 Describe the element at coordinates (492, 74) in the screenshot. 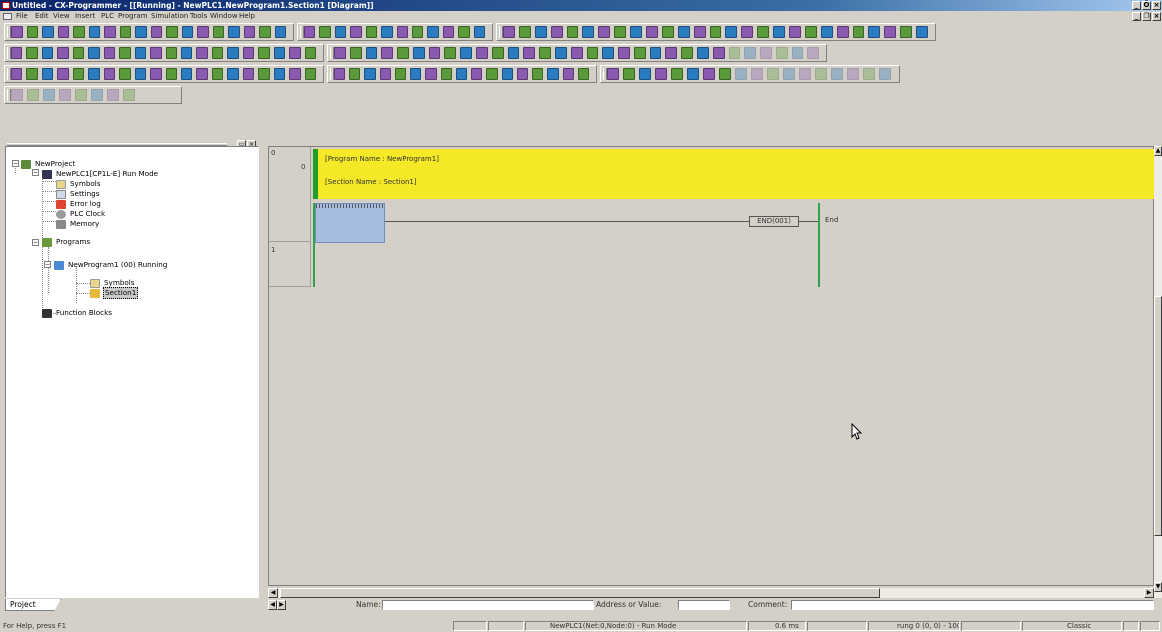

I see `align-right-icon` at that location.